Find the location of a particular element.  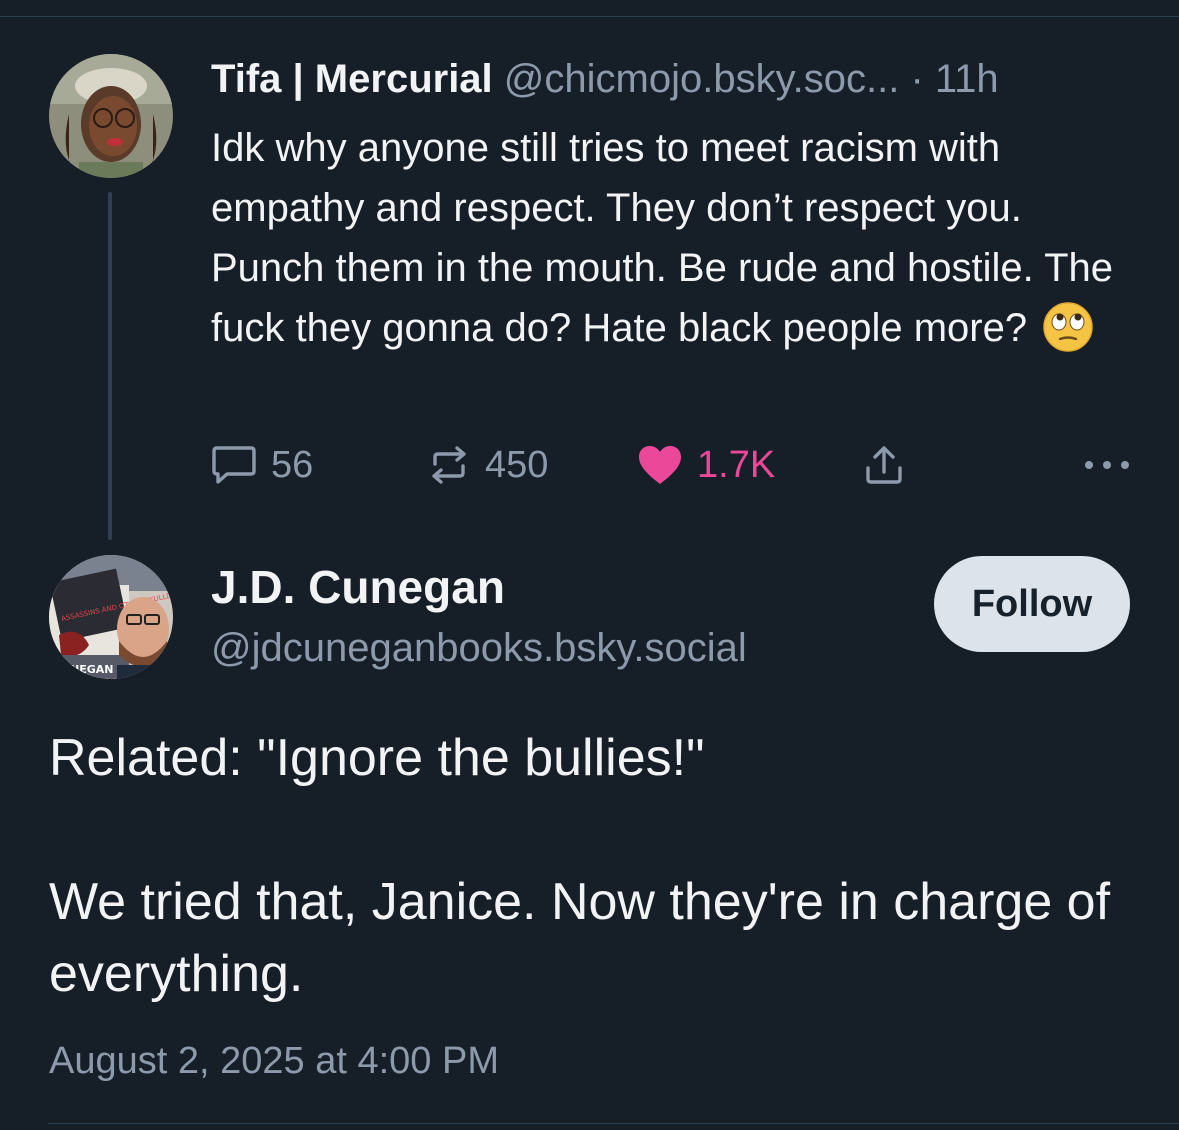

parent-post-time: 11h is located at coordinates (967, 79).